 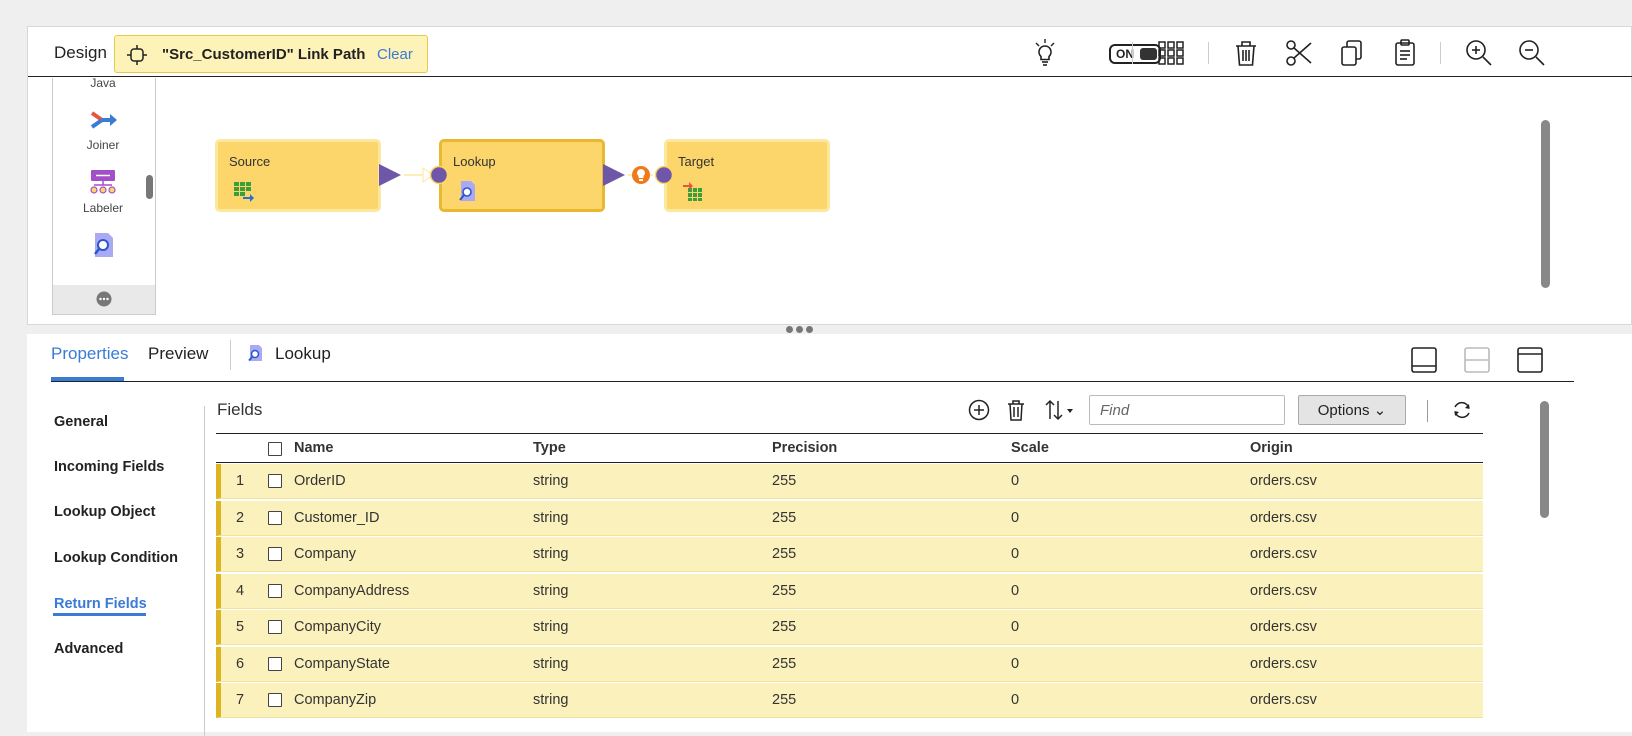 What do you see at coordinates (849, 627) in the screenshot?
I see `table-row: 5 CompanyCity string 255 0 orders.csv` at bounding box center [849, 627].